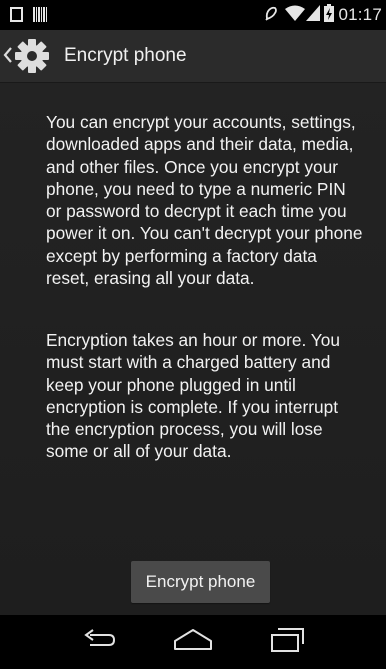 The width and height of the screenshot is (386, 669). What do you see at coordinates (329, 15) in the screenshot?
I see `battery-charging-icon` at bounding box center [329, 15].